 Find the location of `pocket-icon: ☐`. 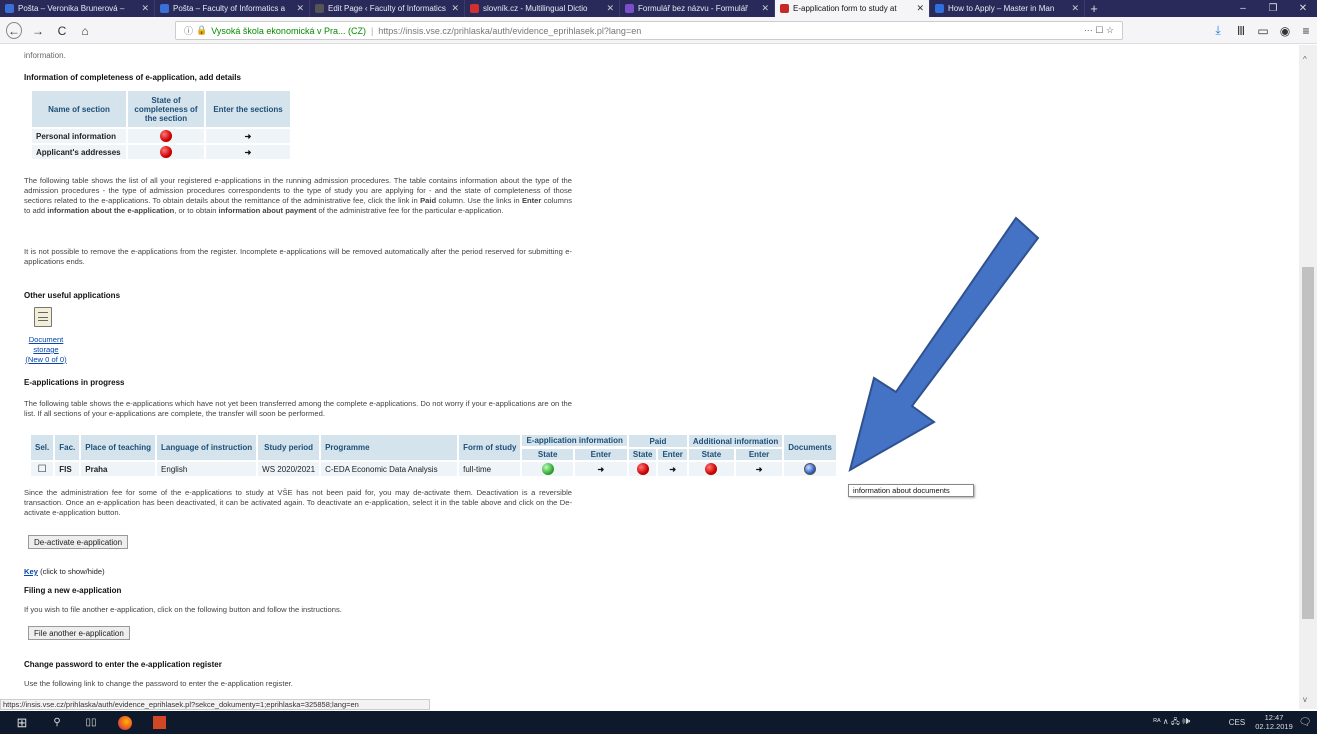

pocket-icon: ☐ is located at coordinates (1099, 30).